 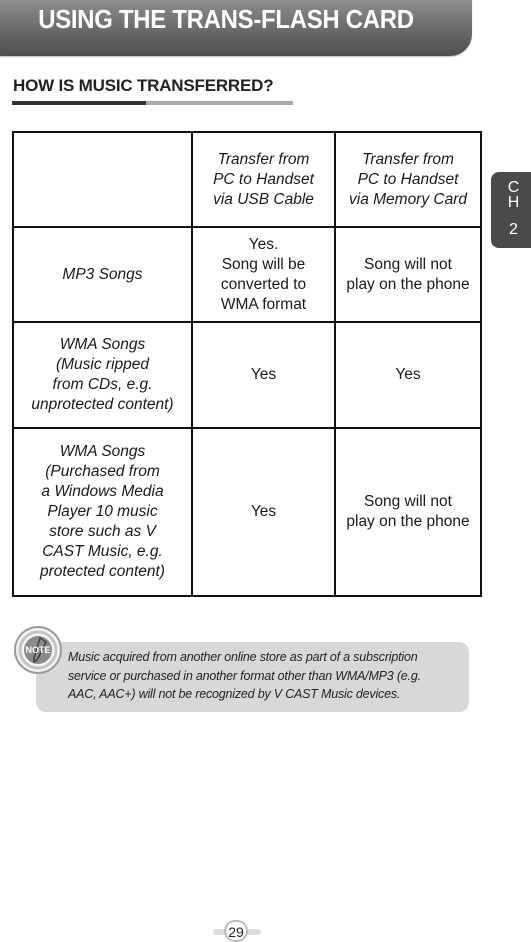 What do you see at coordinates (102, 551) in the screenshot?
I see `cell-line: CAST Music, e.g.` at bounding box center [102, 551].